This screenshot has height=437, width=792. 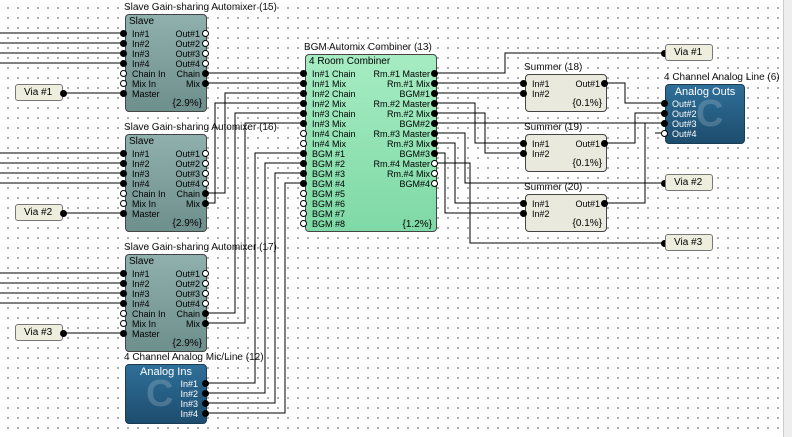 What do you see at coordinates (63, 93) in the screenshot?
I see `via-1-left-port` at bounding box center [63, 93].